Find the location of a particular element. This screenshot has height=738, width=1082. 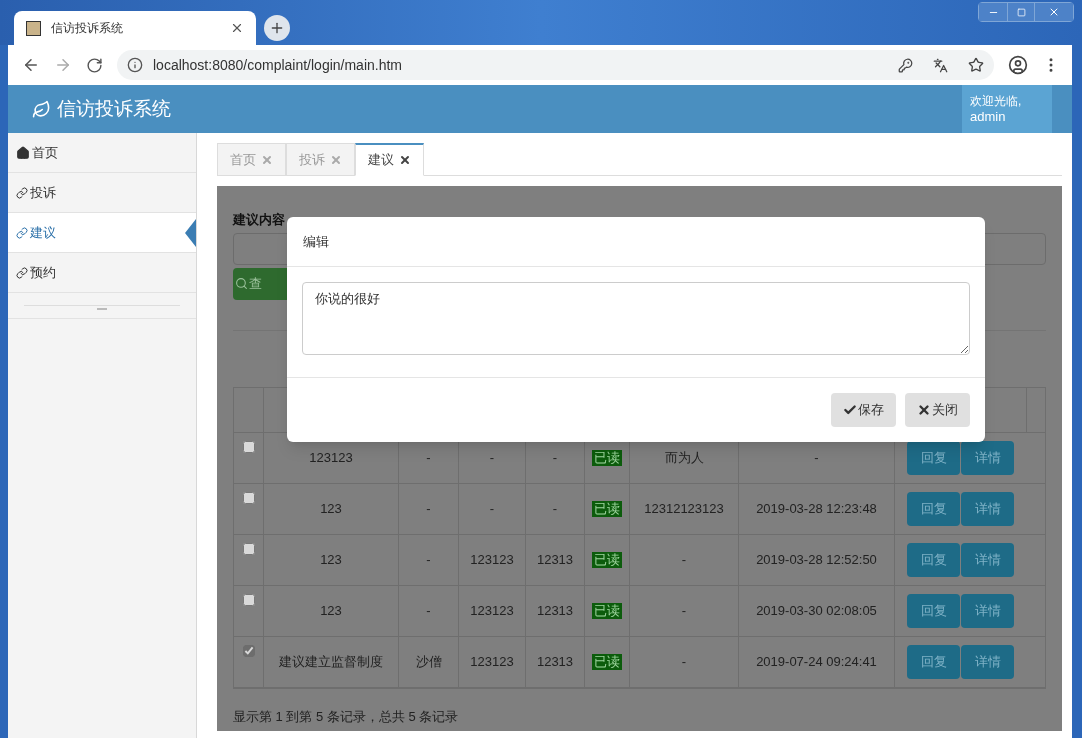

sidebar-item: 预约 is located at coordinates (102, 273).